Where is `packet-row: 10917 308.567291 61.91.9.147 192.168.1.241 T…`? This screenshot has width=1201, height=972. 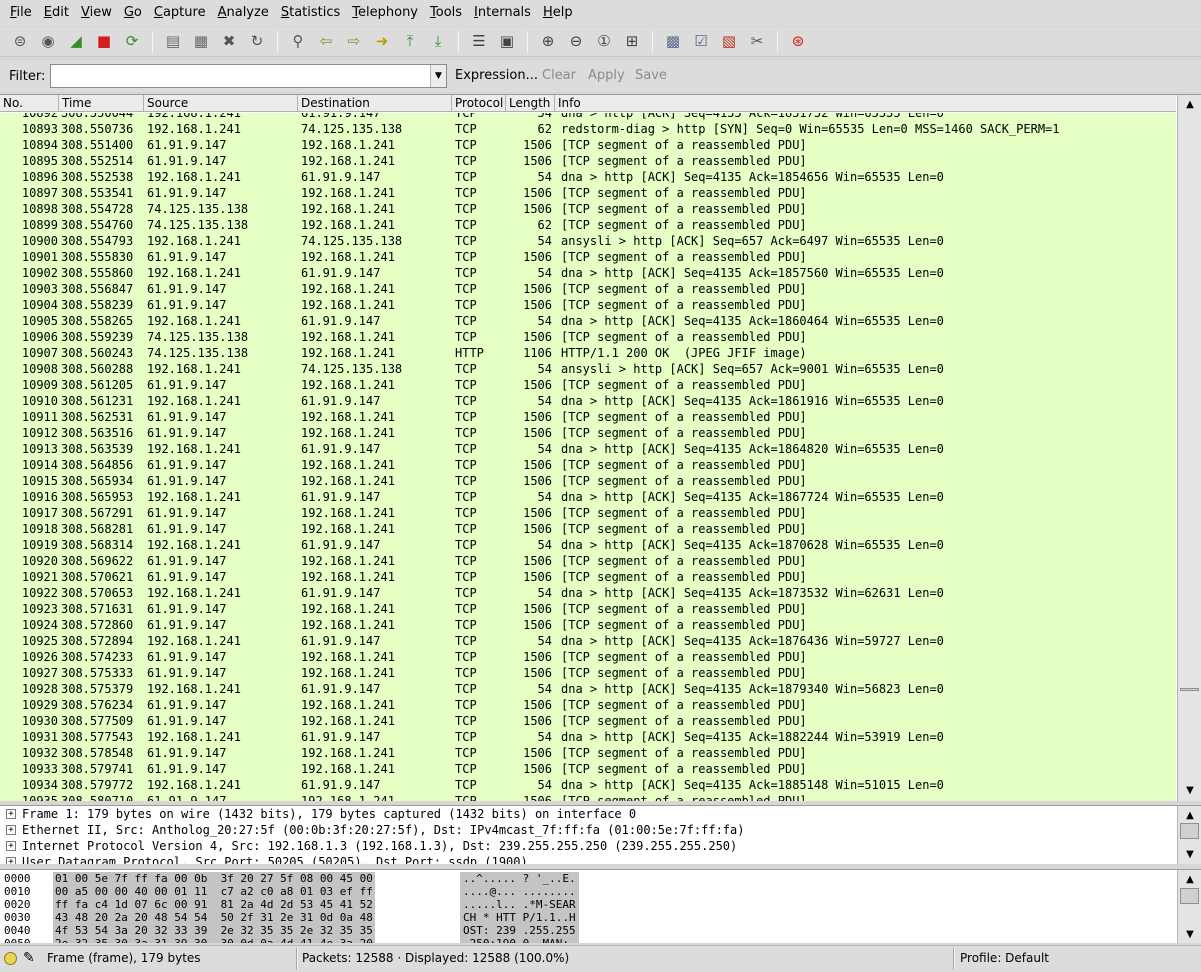
packet-row: 10917 308.567291 61.91.9.147 192.168.1.241 T… is located at coordinates (588, 513).